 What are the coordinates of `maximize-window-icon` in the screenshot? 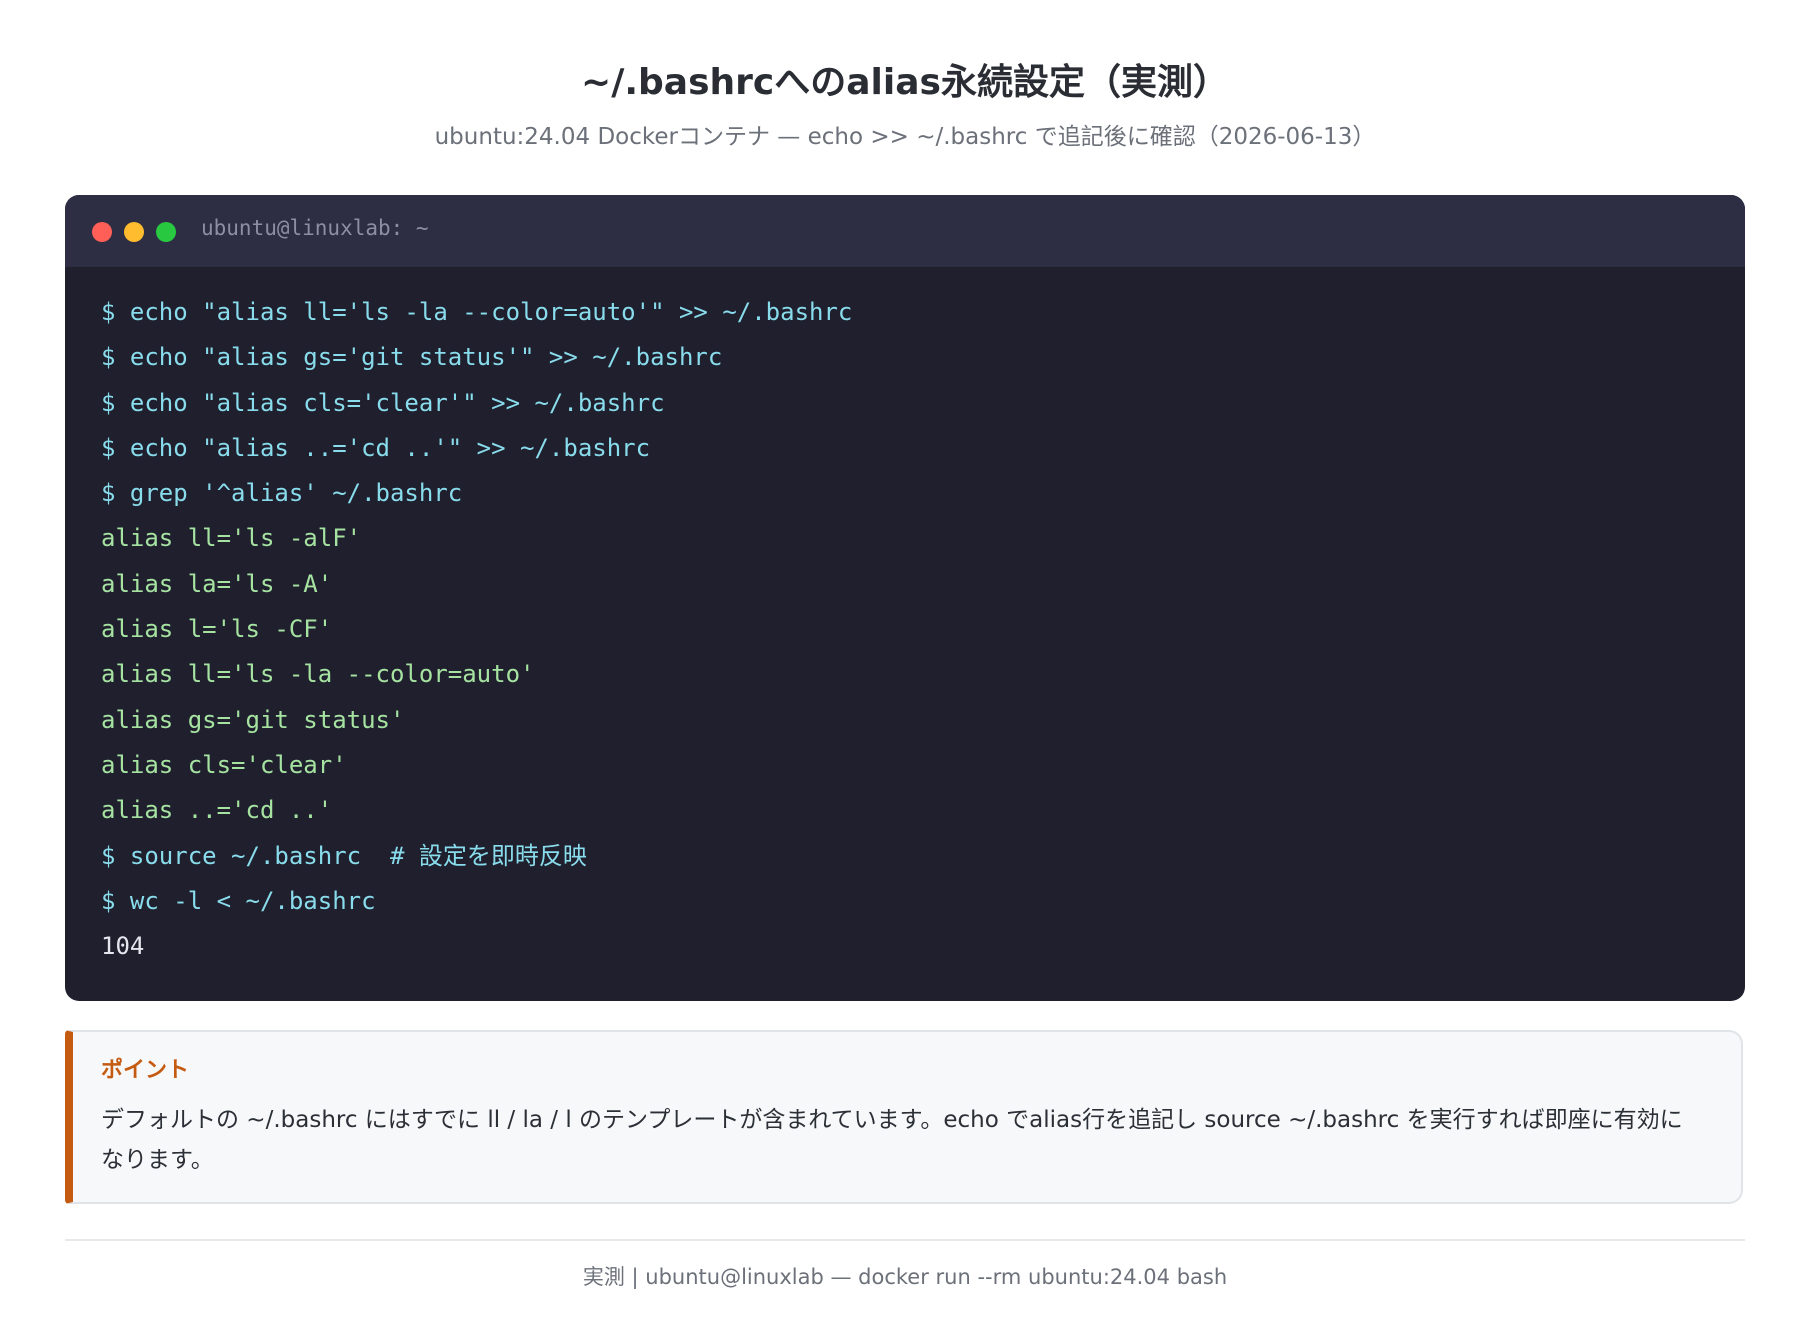 It's located at (166, 232).